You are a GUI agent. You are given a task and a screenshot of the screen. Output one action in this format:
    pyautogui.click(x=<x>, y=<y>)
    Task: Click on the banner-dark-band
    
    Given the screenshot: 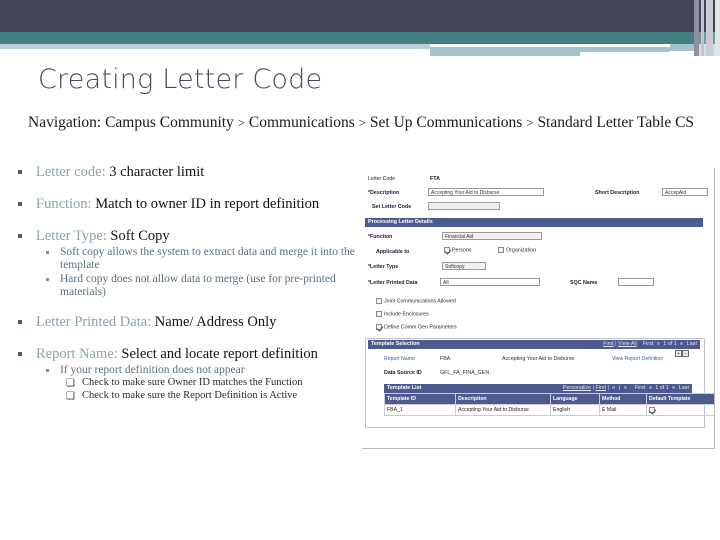 What is the action you would take?
    pyautogui.click(x=360, y=16)
    